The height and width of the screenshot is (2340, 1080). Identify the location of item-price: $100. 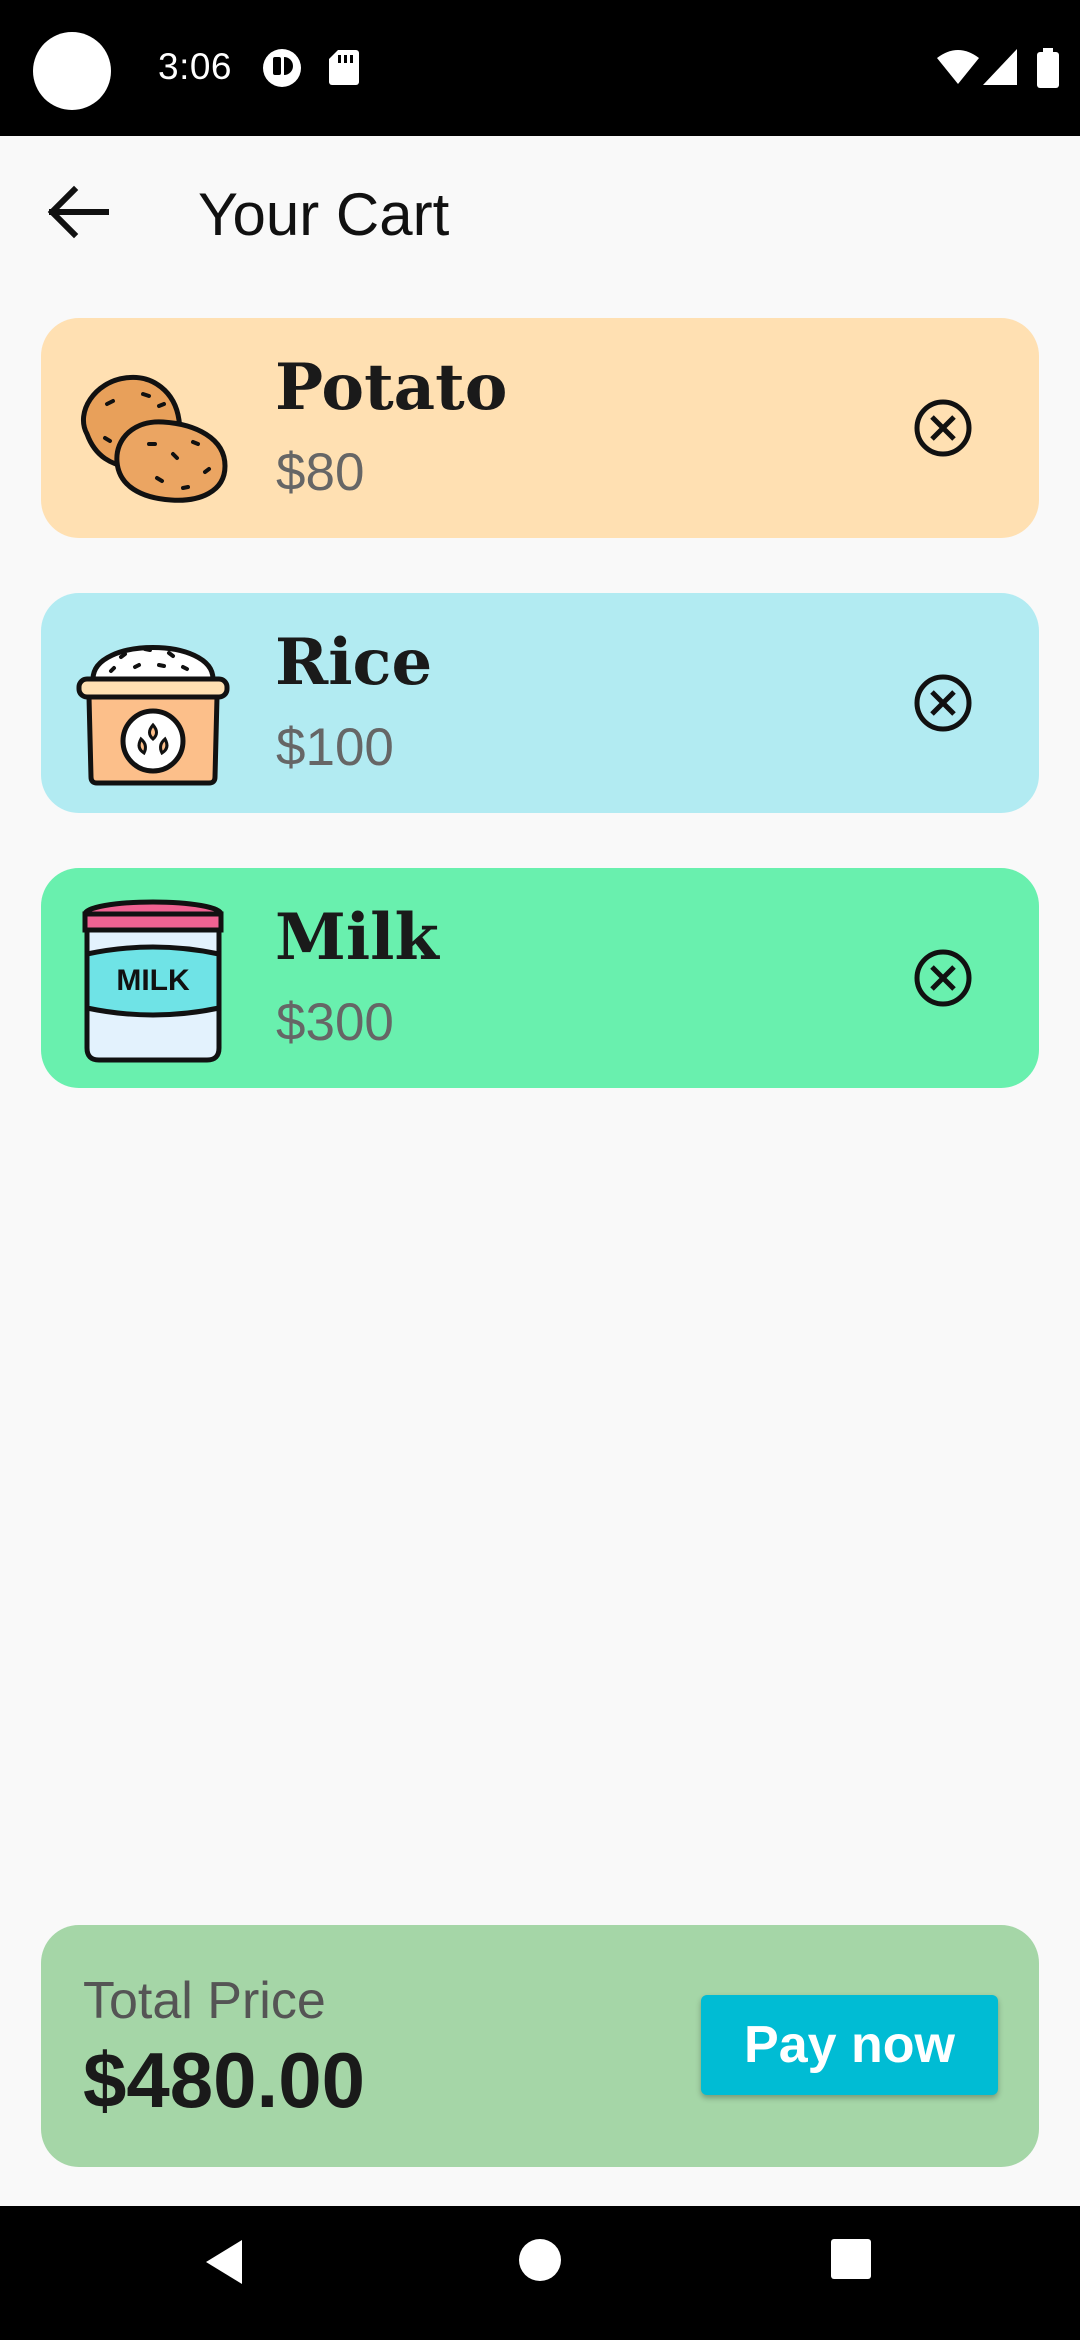
(335, 747).